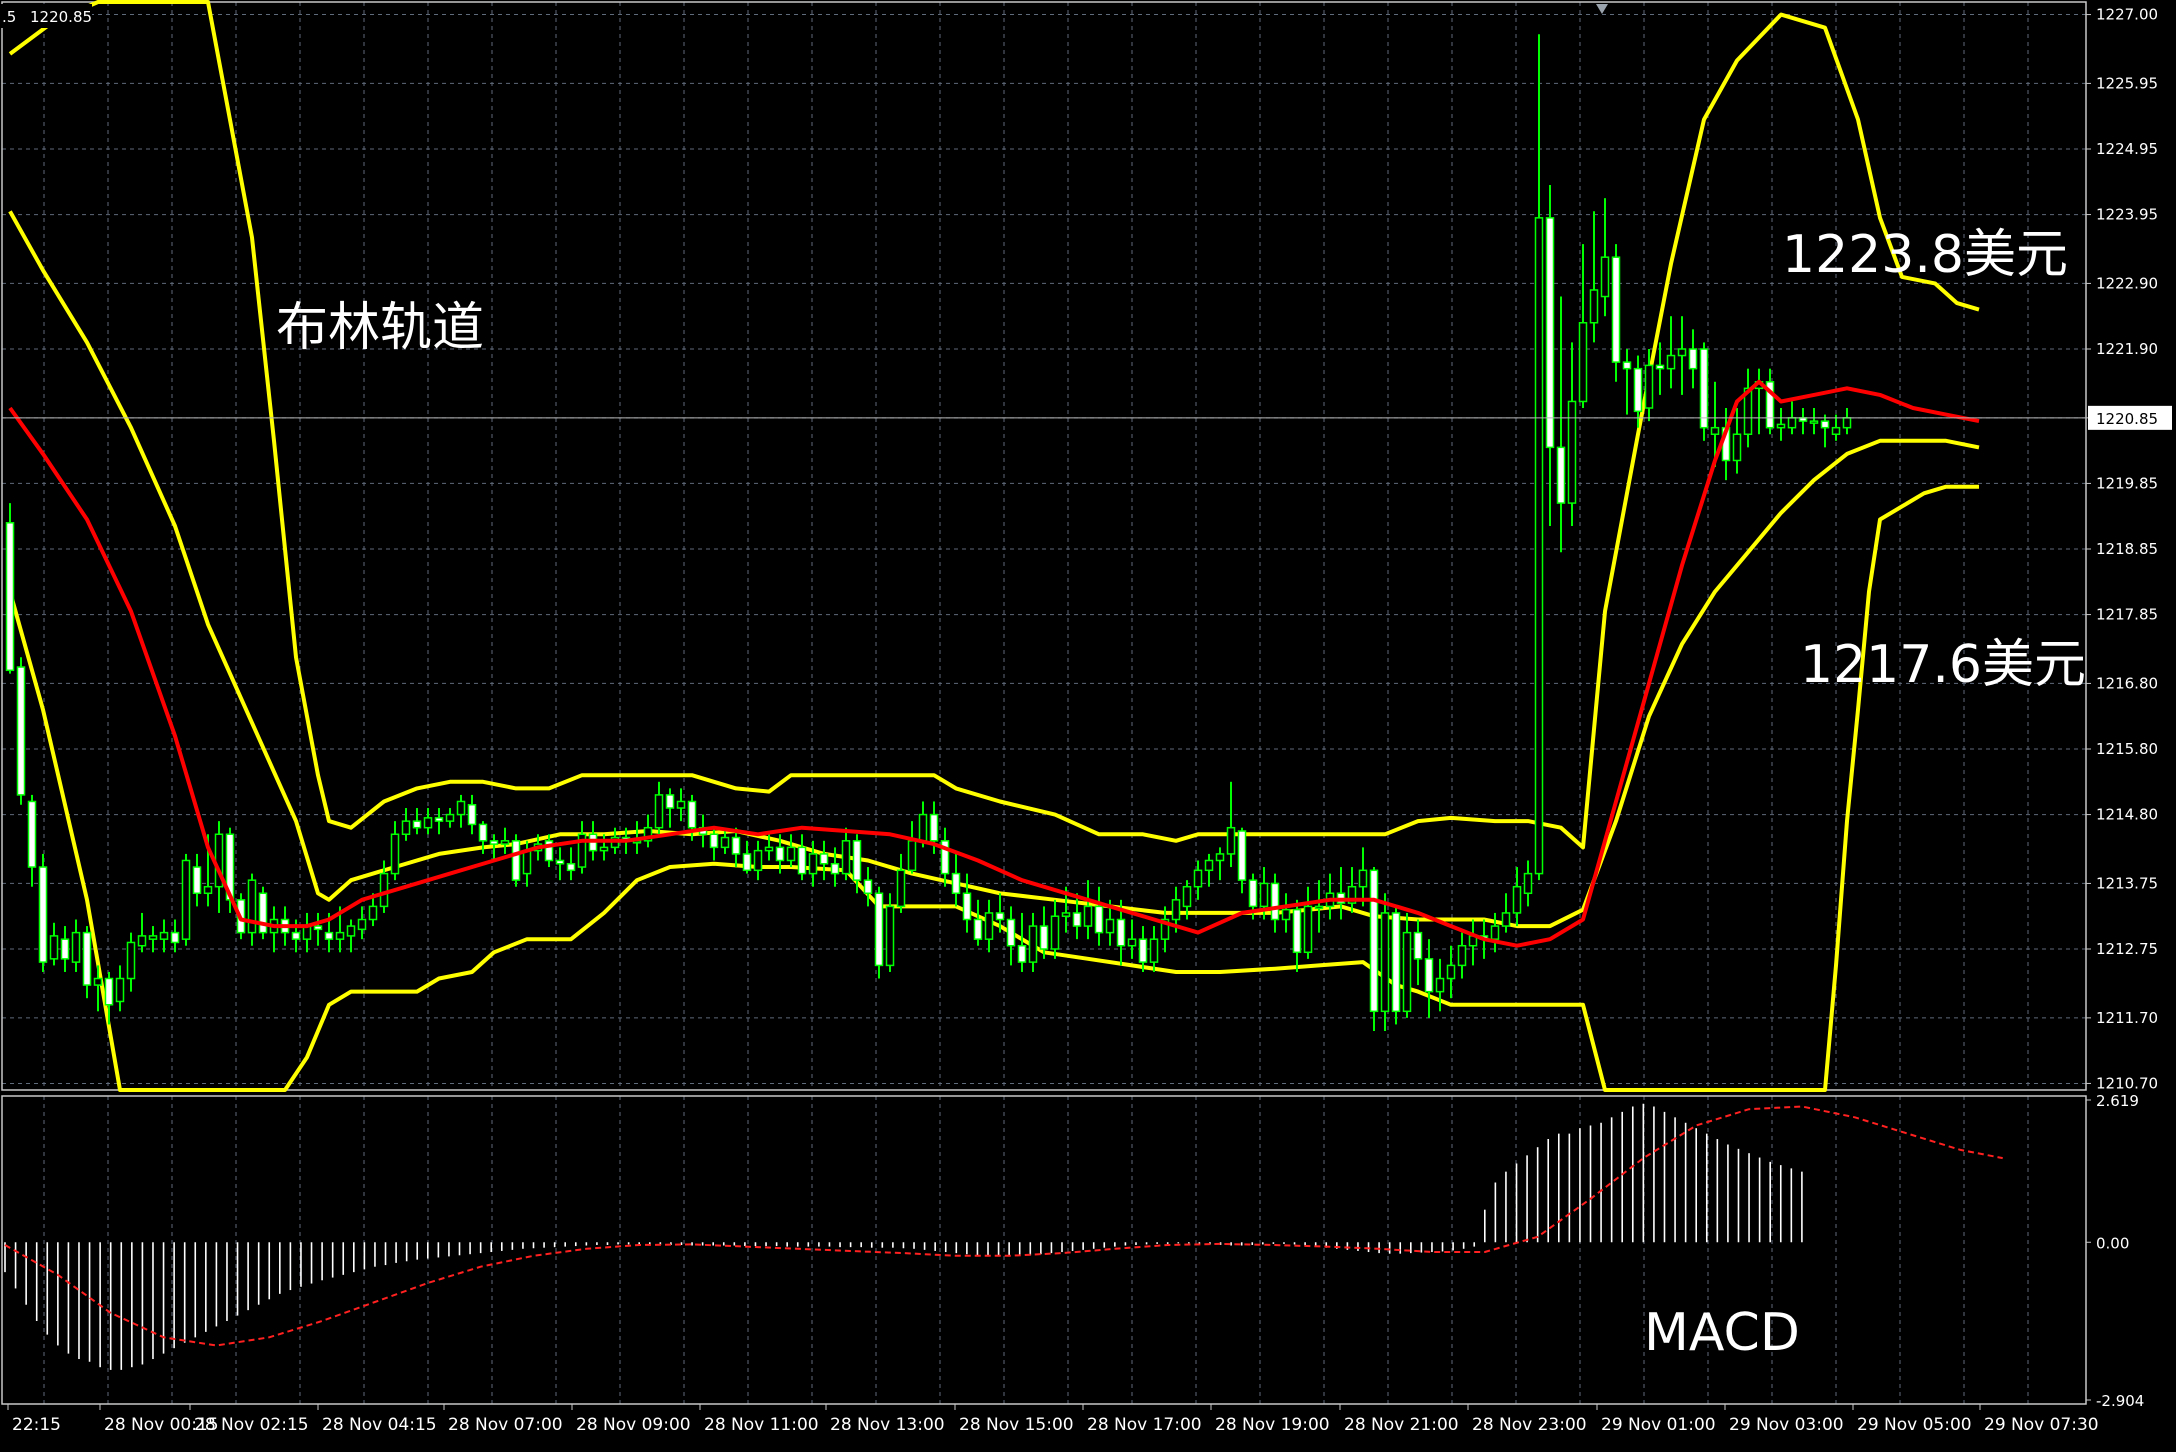 The height and width of the screenshot is (1452, 2176). What do you see at coordinates (1144, 1425) in the screenshot?
I see `time-tick-label: 28 Nov 17:00` at bounding box center [1144, 1425].